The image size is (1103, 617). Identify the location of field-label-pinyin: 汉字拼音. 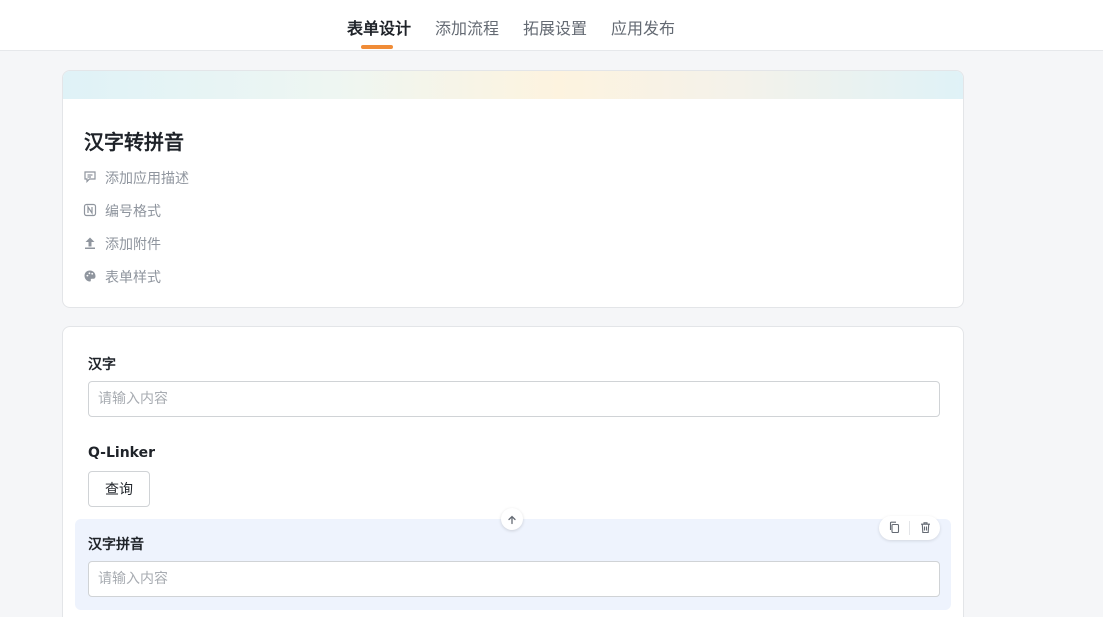
(116, 545).